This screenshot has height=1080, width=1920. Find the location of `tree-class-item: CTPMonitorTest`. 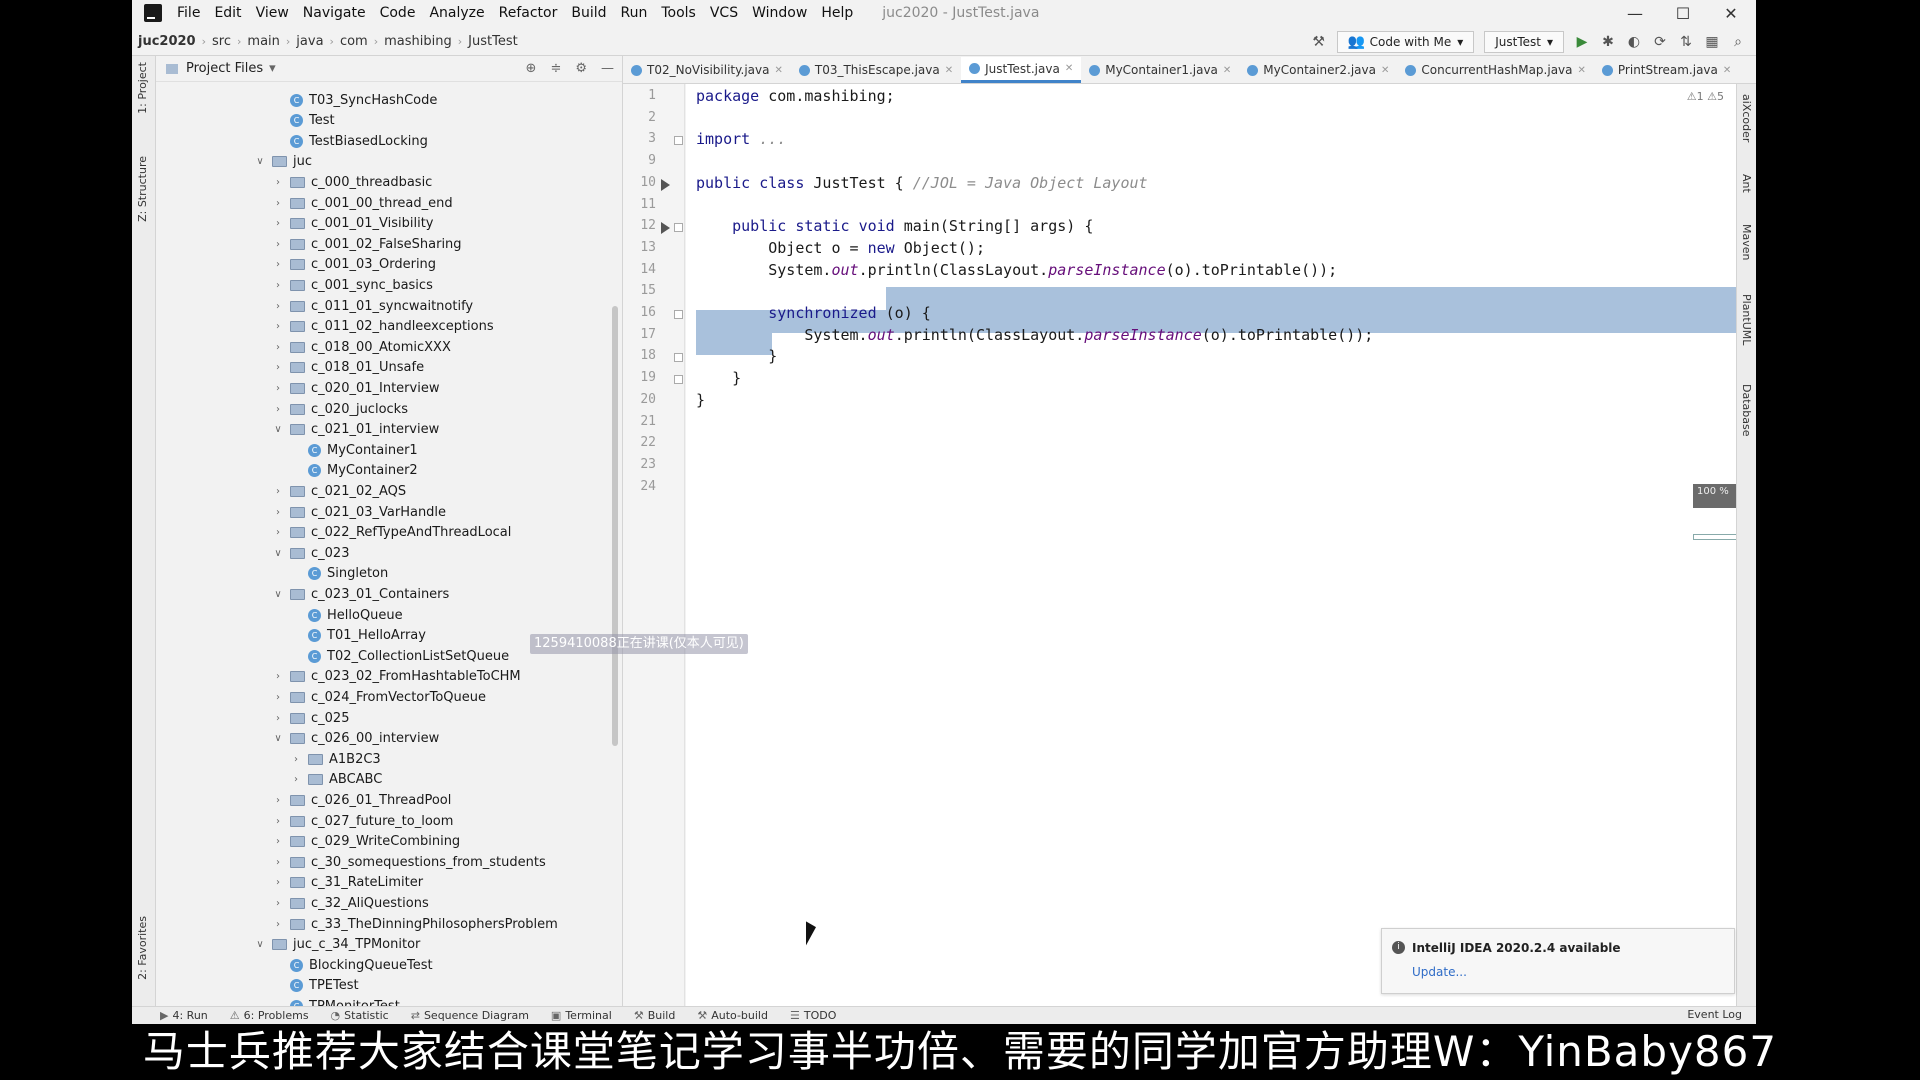

tree-class-item: CTPMonitorTest is located at coordinates (336, 1001).